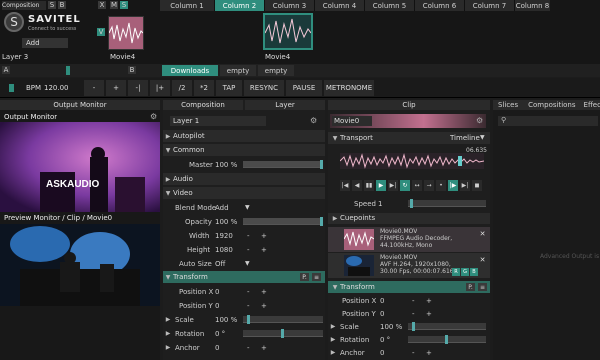 This screenshot has height=360, width=600. What do you see at coordinates (482, 137) in the screenshot?
I see `timeline-dropdown-icon: ▼` at bounding box center [482, 137].